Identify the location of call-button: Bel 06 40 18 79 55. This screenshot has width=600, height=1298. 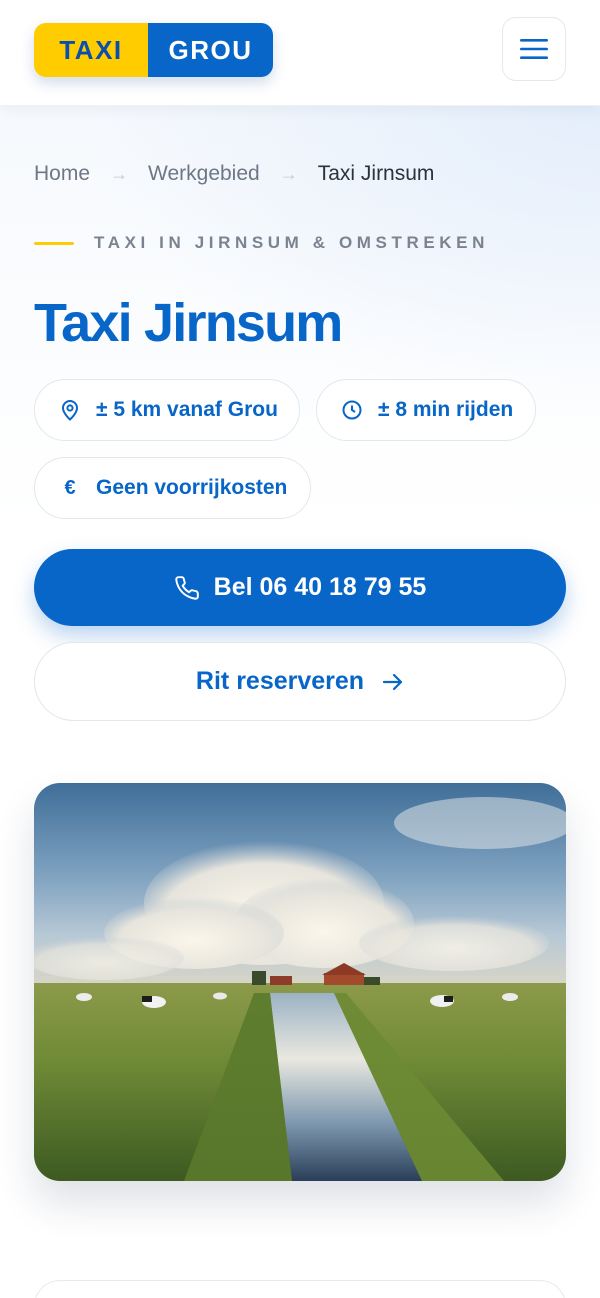
(300, 587).